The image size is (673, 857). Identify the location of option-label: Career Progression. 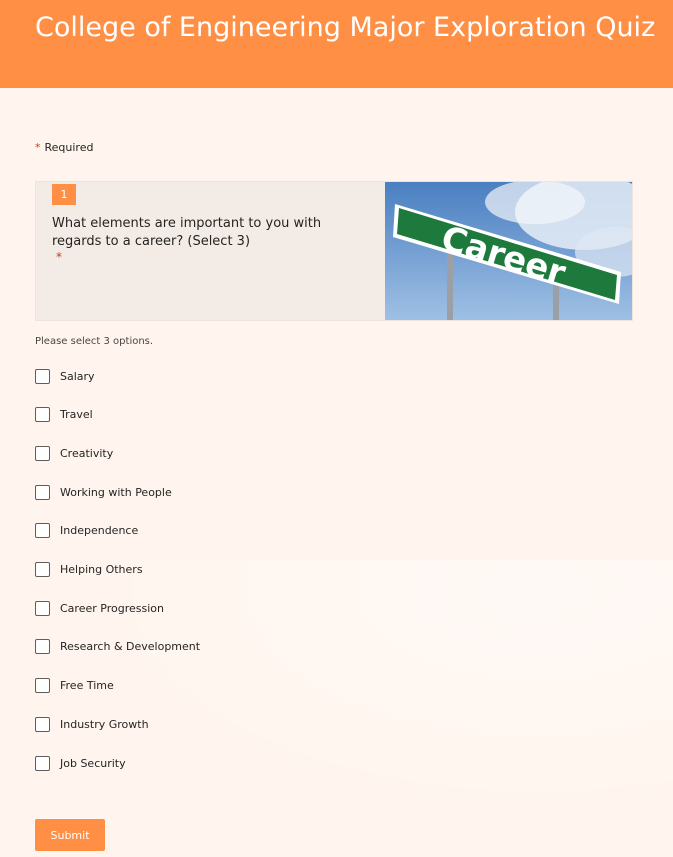
(112, 608).